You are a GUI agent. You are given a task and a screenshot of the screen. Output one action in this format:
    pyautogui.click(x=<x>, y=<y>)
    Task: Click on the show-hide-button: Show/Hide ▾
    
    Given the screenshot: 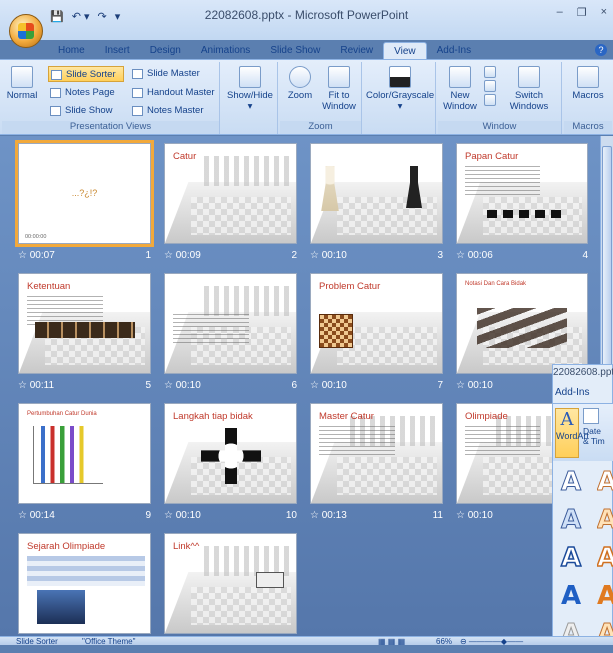 What is the action you would take?
    pyautogui.click(x=250, y=89)
    